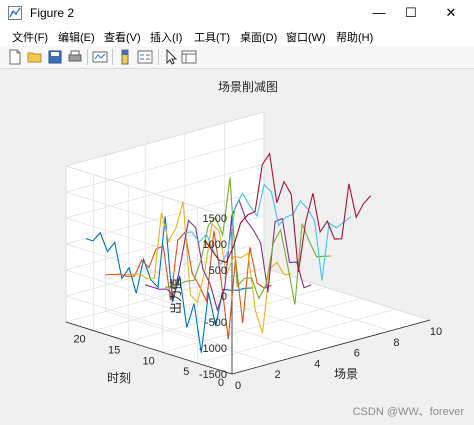 Image resolution: width=474 pixels, height=425 pixels. I want to click on menu-desktop: 桌面(D), so click(258, 37).